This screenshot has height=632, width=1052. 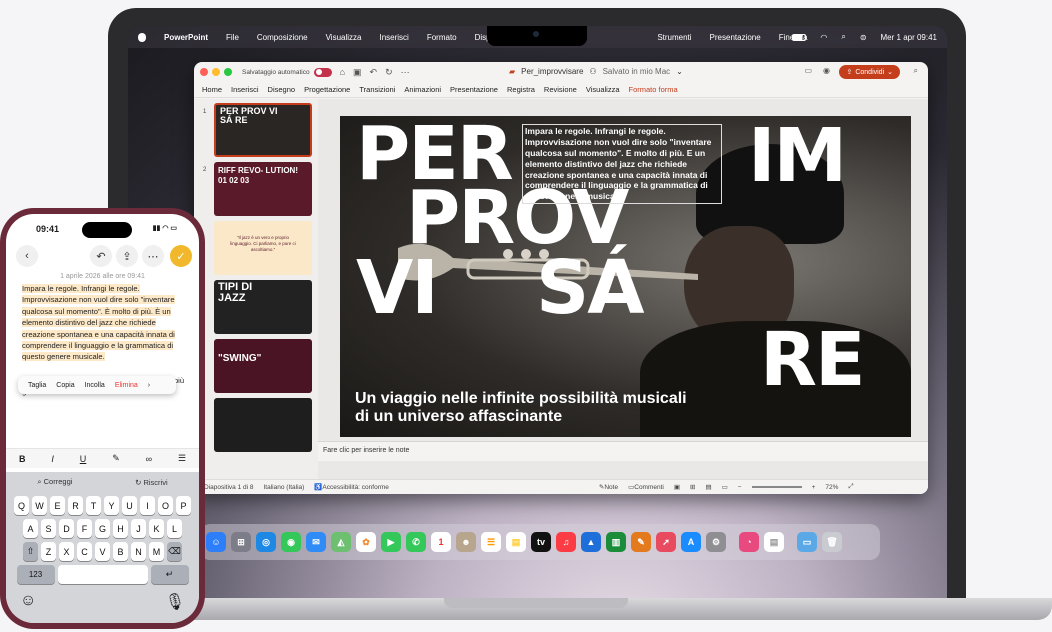 What do you see at coordinates (749, 542) in the screenshot?
I see `colorsync-icon: ◔` at bounding box center [749, 542].